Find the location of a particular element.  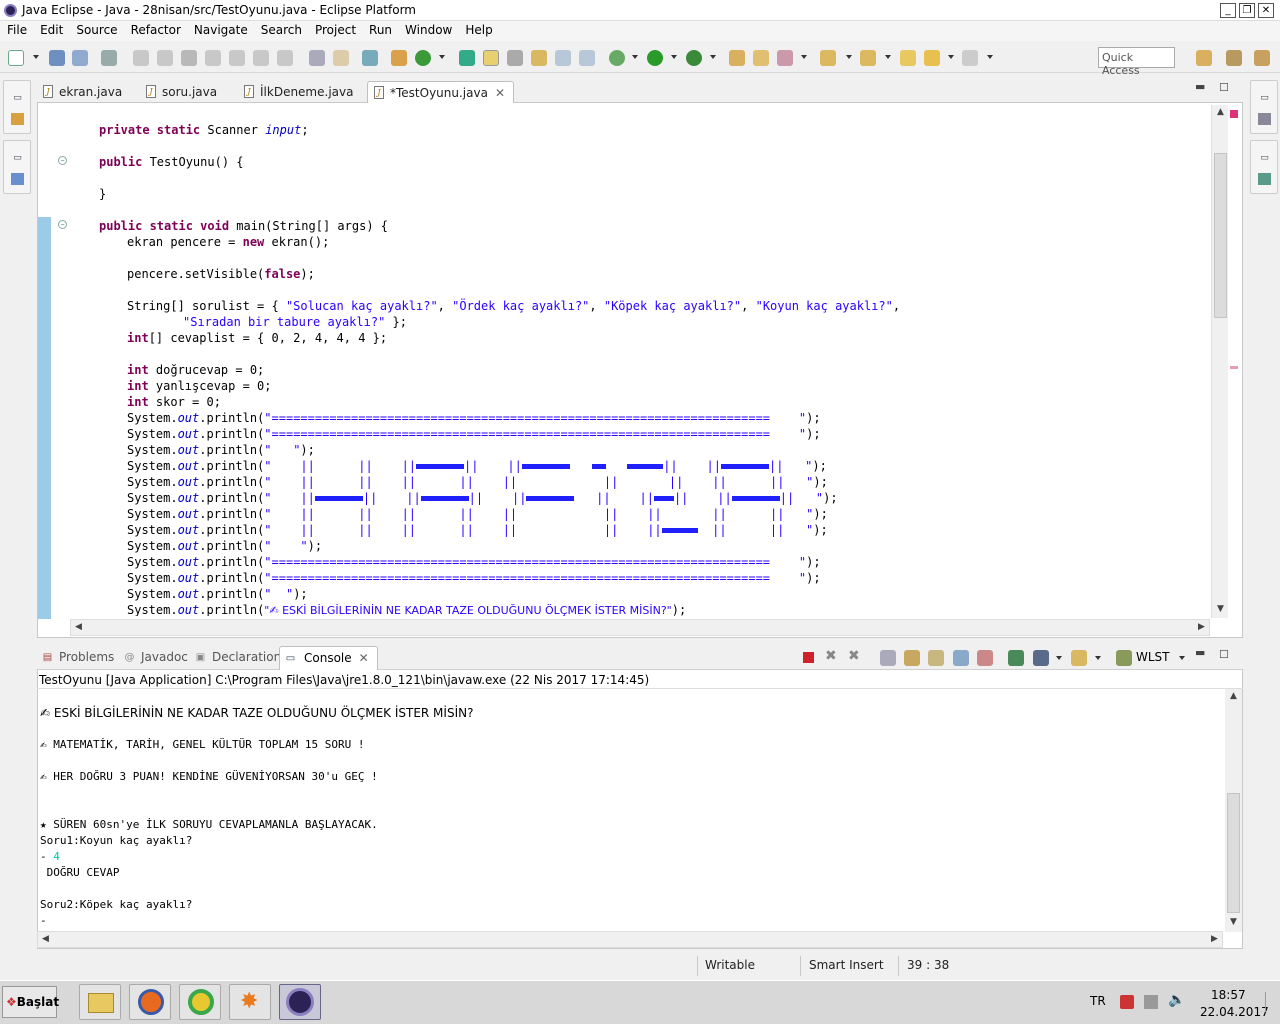

menu-refactor: Refactor is located at coordinates (155, 29).